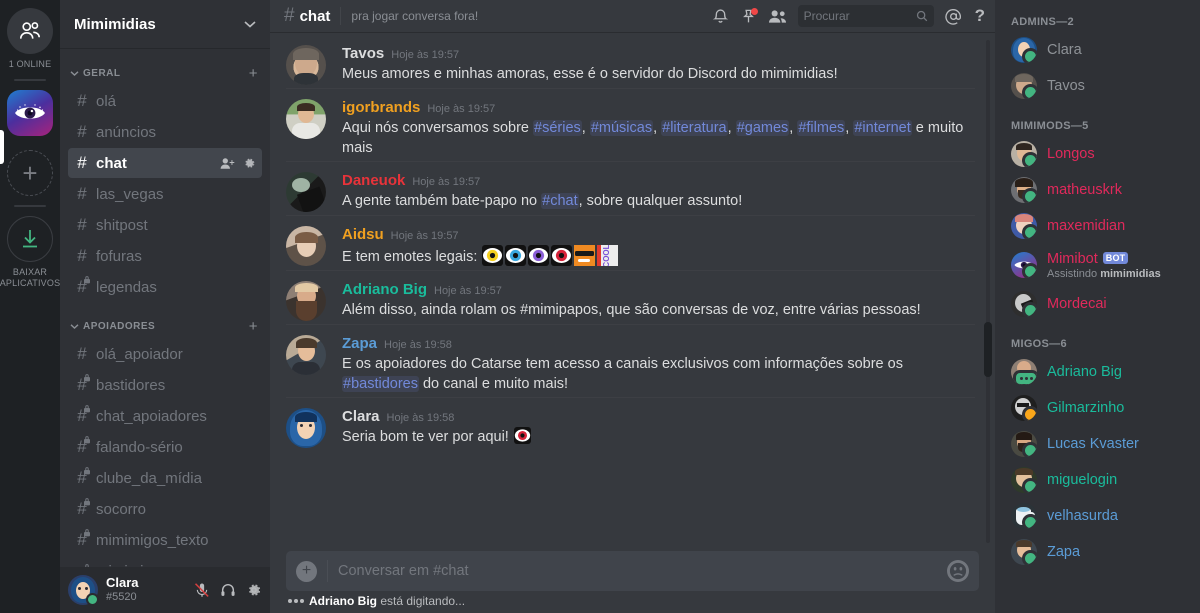 The image size is (1200, 613). Describe the element at coordinates (165, 256) in the screenshot. I see `channel-fofuras: # fofuras` at that location.